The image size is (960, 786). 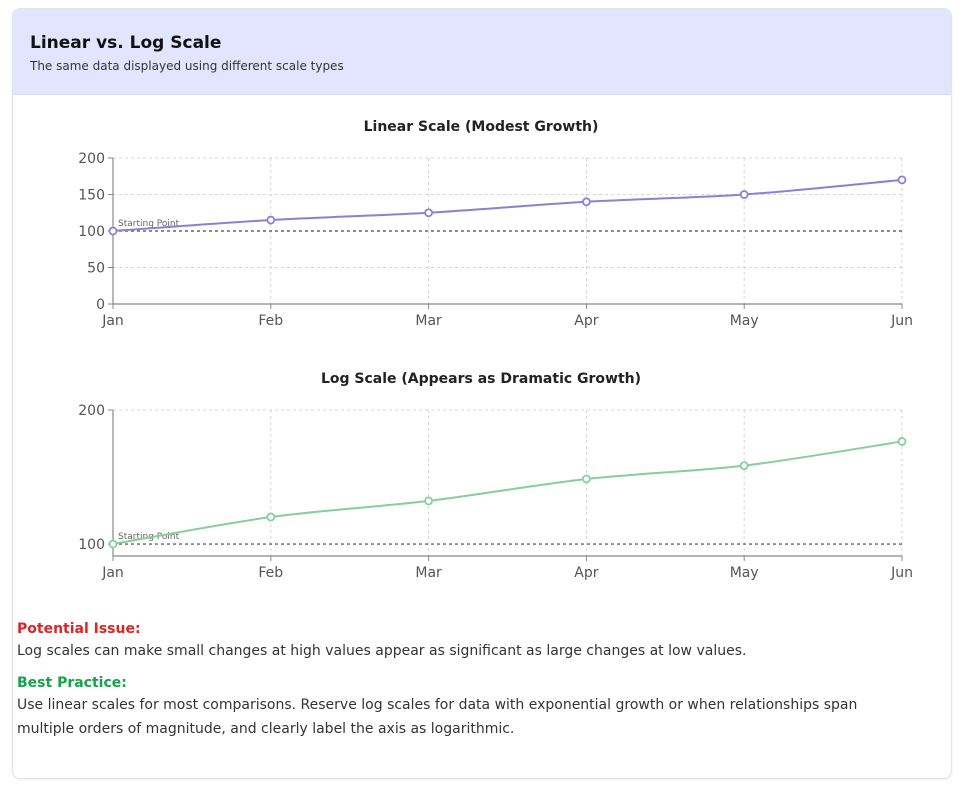 I want to click on chart-title: Linear Scale (Modest Growth), so click(x=481, y=127).